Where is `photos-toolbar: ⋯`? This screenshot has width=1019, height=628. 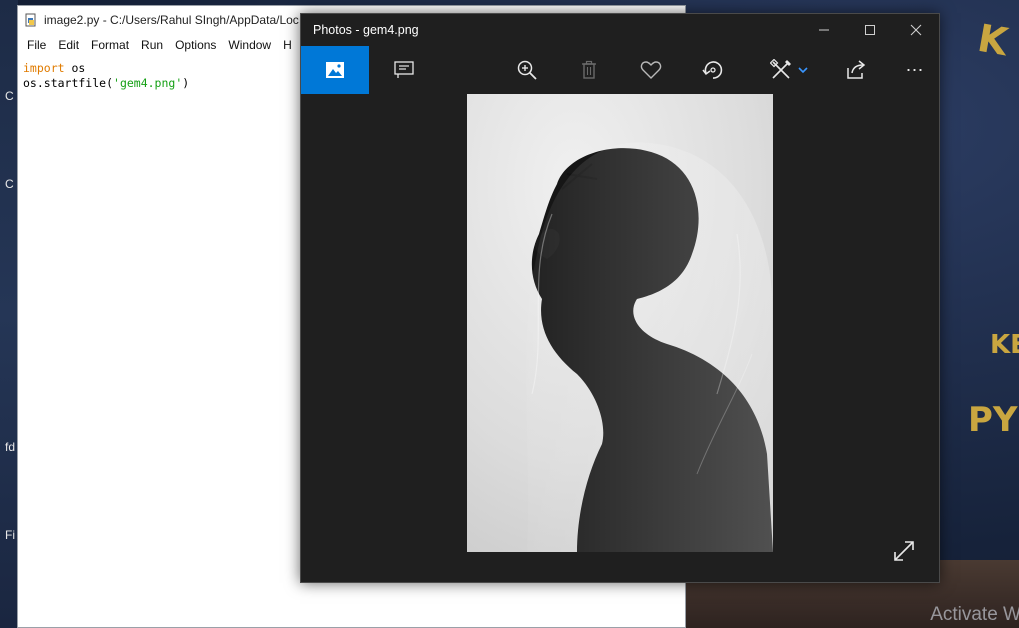 photos-toolbar: ⋯ is located at coordinates (620, 70).